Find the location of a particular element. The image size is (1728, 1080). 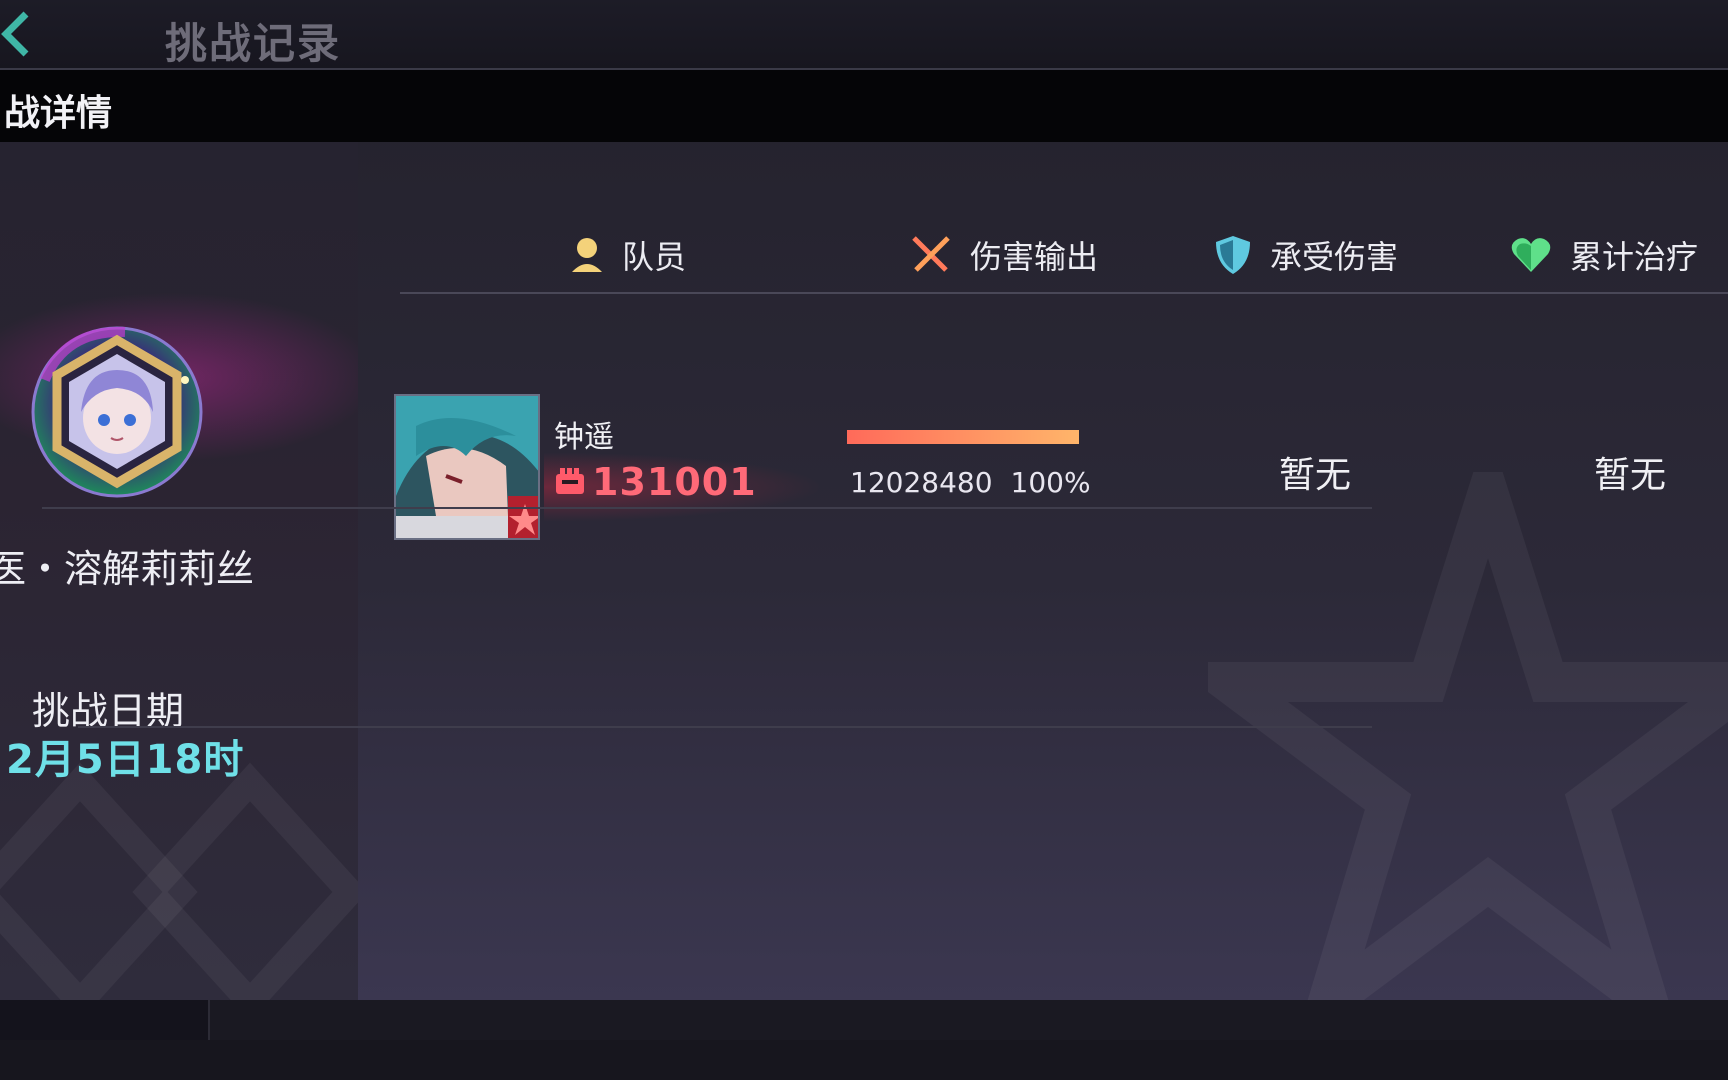

column-heal-label: 累计治疗 is located at coordinates (1634, 257).